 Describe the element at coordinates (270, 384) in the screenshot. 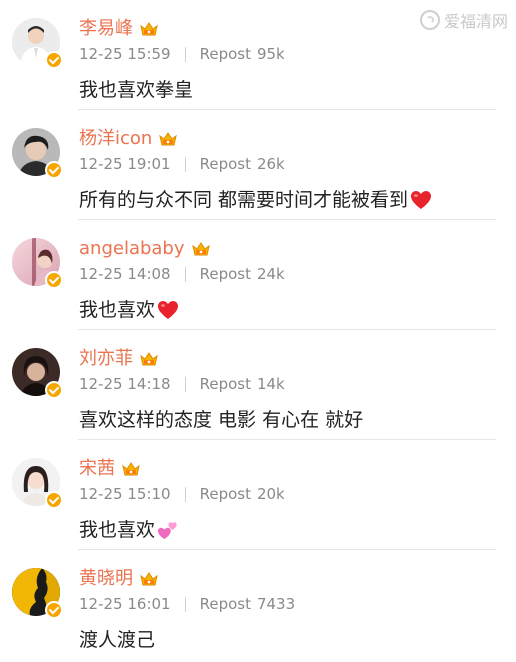

I see `repost-count: 14k` at that location.